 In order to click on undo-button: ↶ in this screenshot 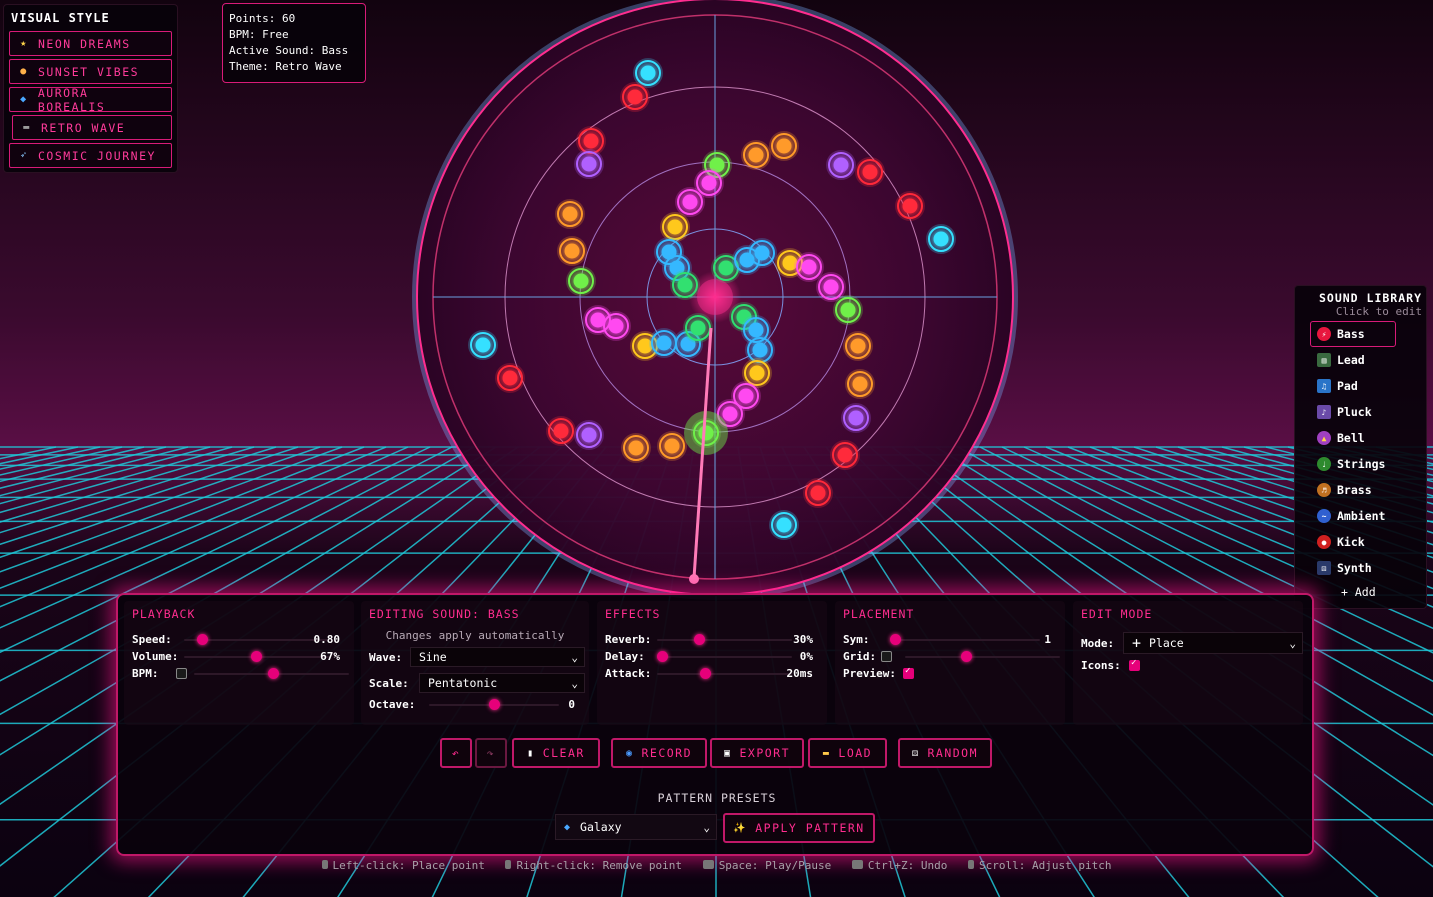, I will do `click(456, 753)`.